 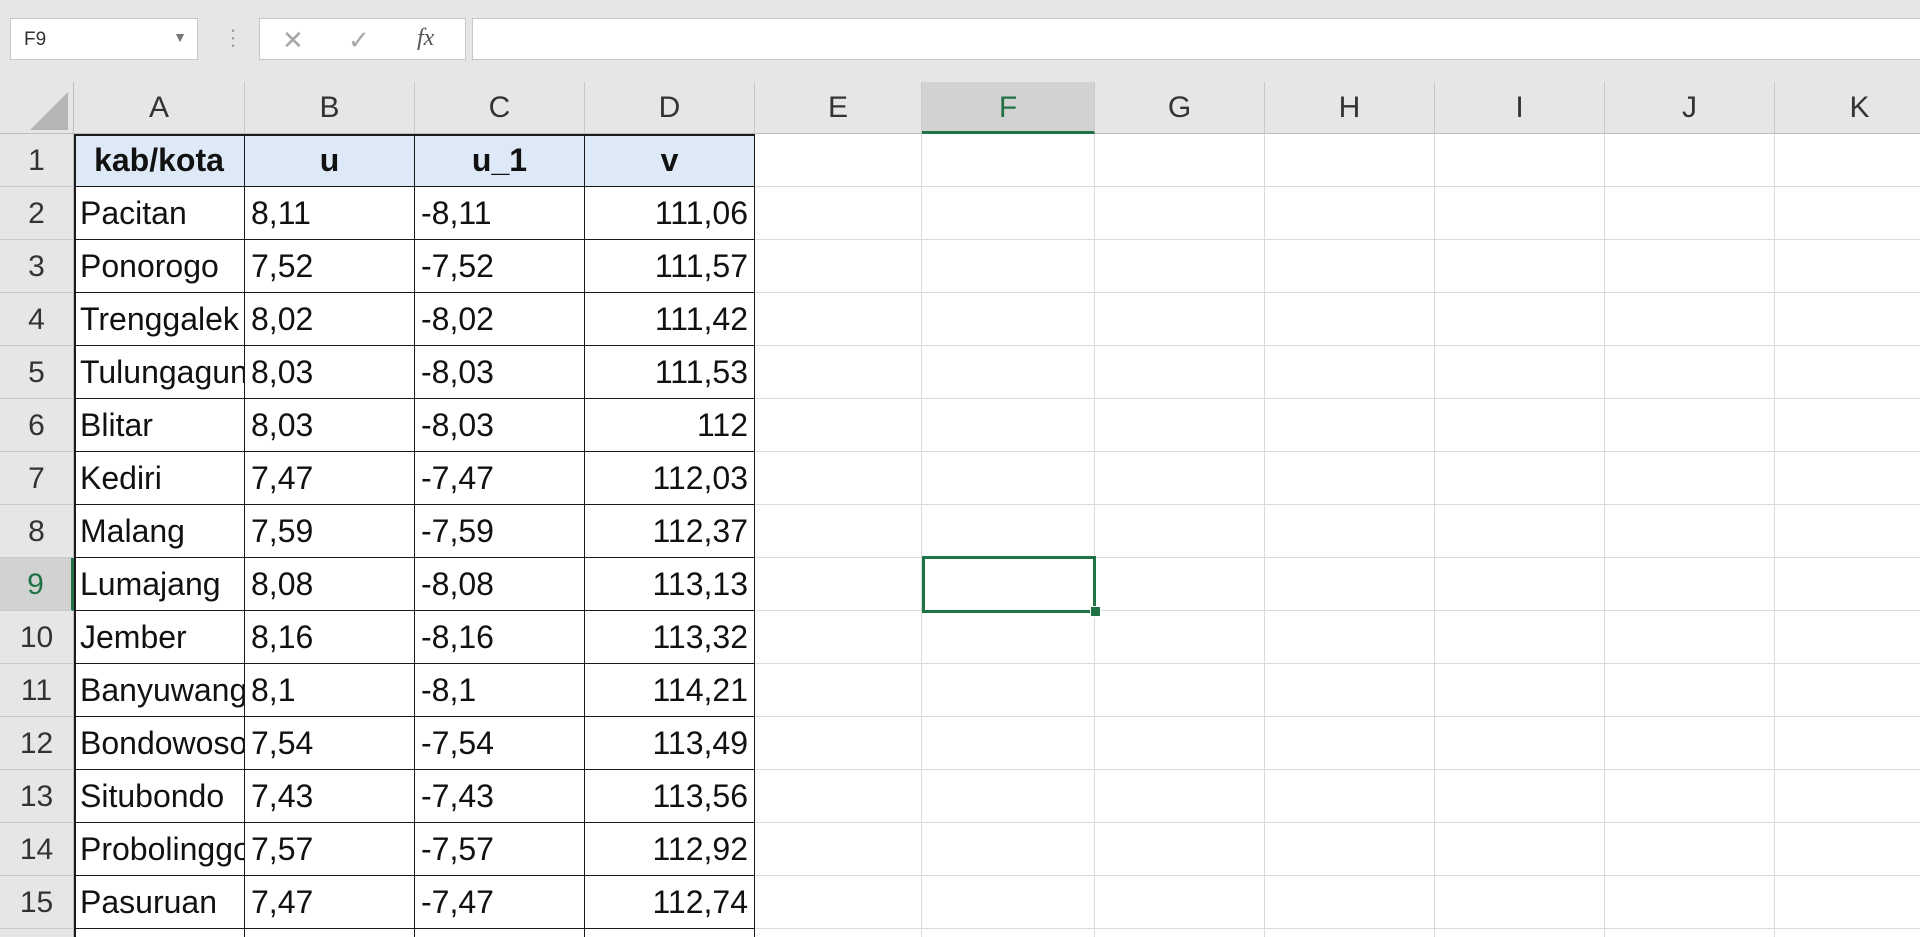 I want to click on table-cell: Pasuruan, so click(x=159, y=902).